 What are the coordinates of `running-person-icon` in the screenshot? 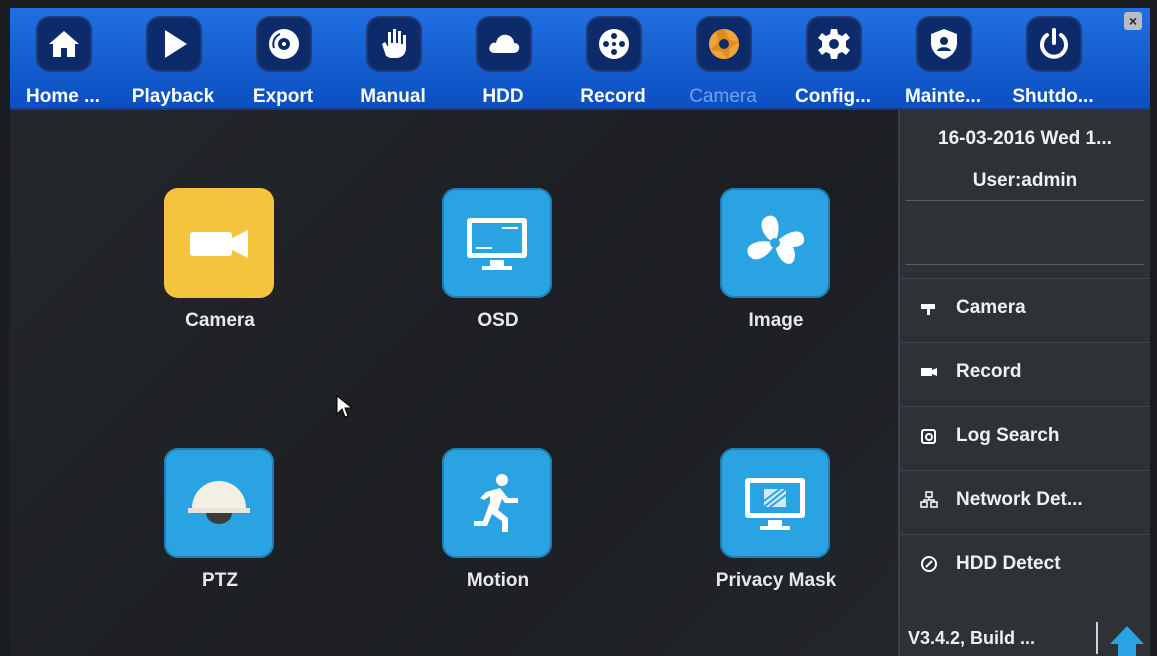 It's located at (497, 503).